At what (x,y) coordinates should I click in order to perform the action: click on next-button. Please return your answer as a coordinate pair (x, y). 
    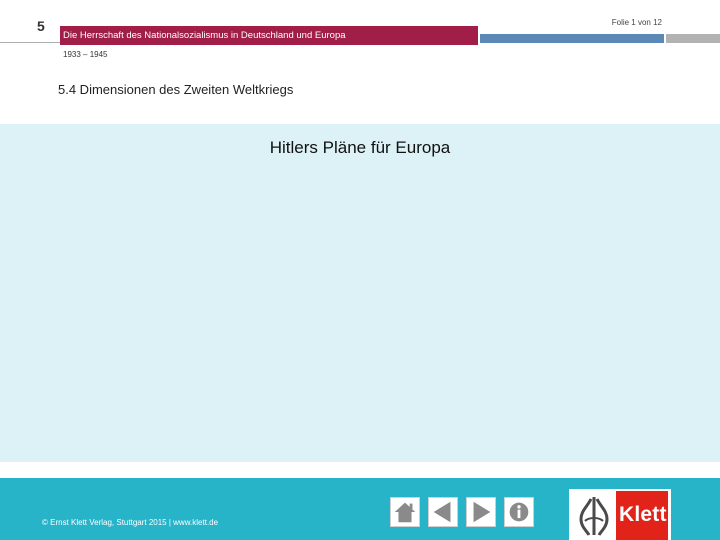
    Looking at the image, I should click on (481, 512).